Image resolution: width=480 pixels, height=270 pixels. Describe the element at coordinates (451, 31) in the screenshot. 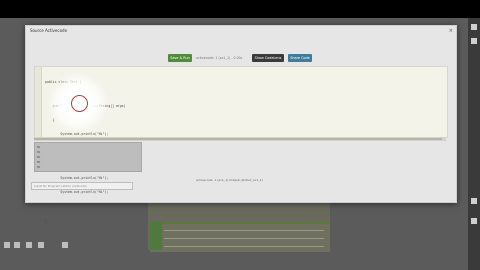

I see `close-button: ×` at that location.